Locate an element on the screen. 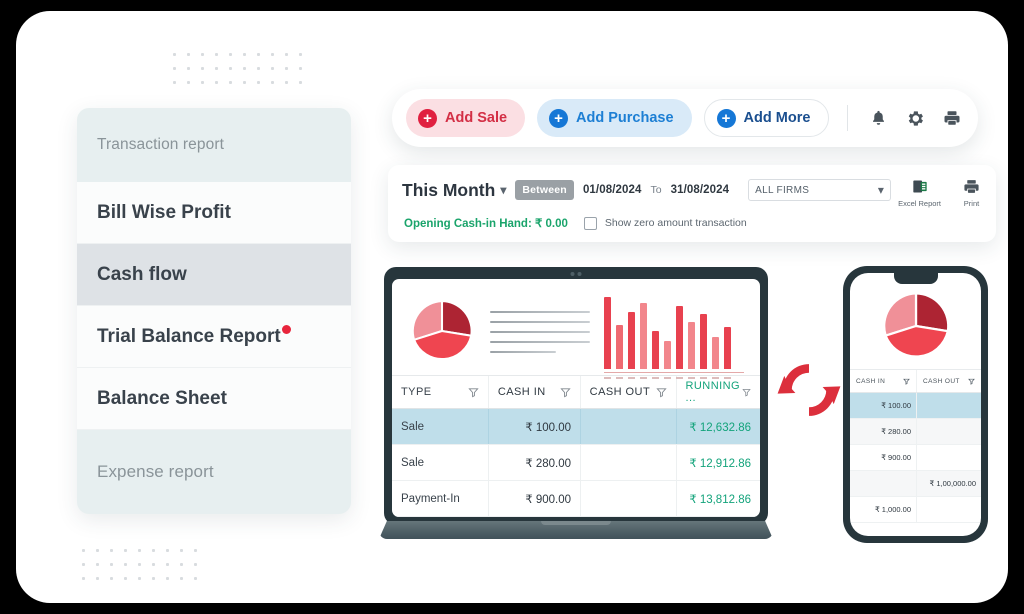 The image size is (1024, 614). sidebar-item-label: Bill Wise Profit is located at coordinates (164, 212).